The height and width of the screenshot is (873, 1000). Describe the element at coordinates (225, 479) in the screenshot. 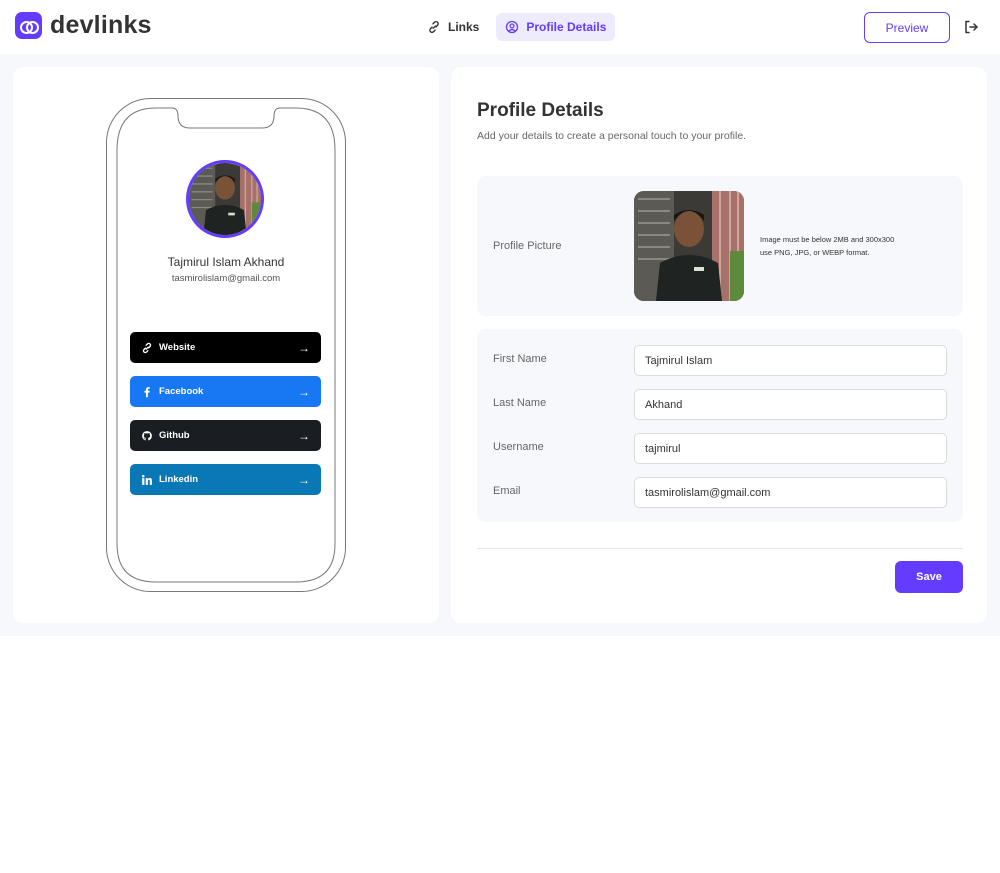

I see `link-linkedin: Linkedin →` at that location.